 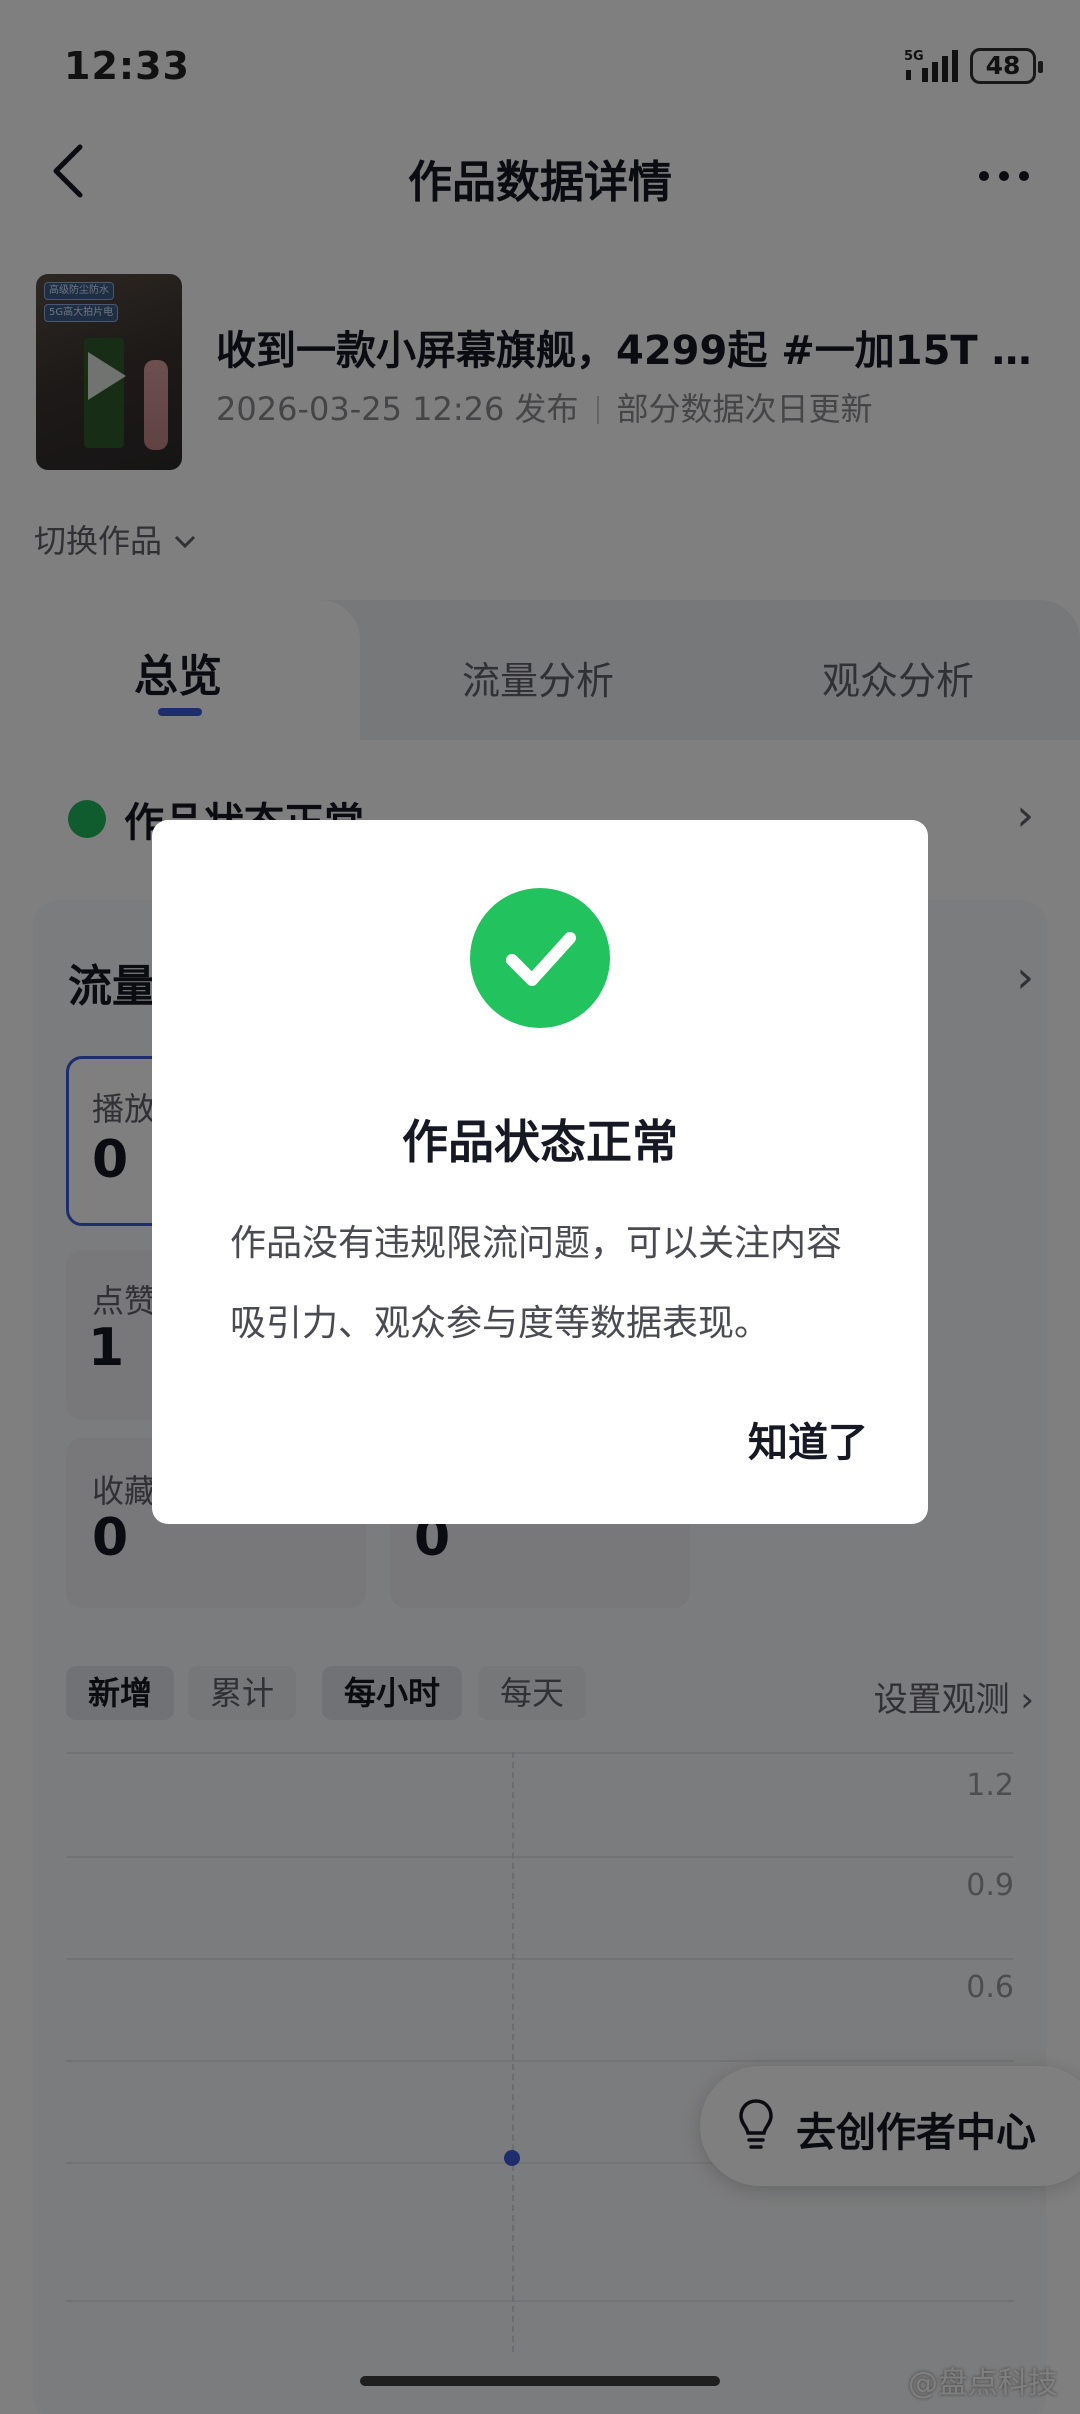 What do you see at coordinates (536, 1283) in the screenshot?
I see `dialog-body: 作品没有违规限流问题，可以关注内容吸引力、观众参与度等数据表现。` at bounding box center [536, 1283].